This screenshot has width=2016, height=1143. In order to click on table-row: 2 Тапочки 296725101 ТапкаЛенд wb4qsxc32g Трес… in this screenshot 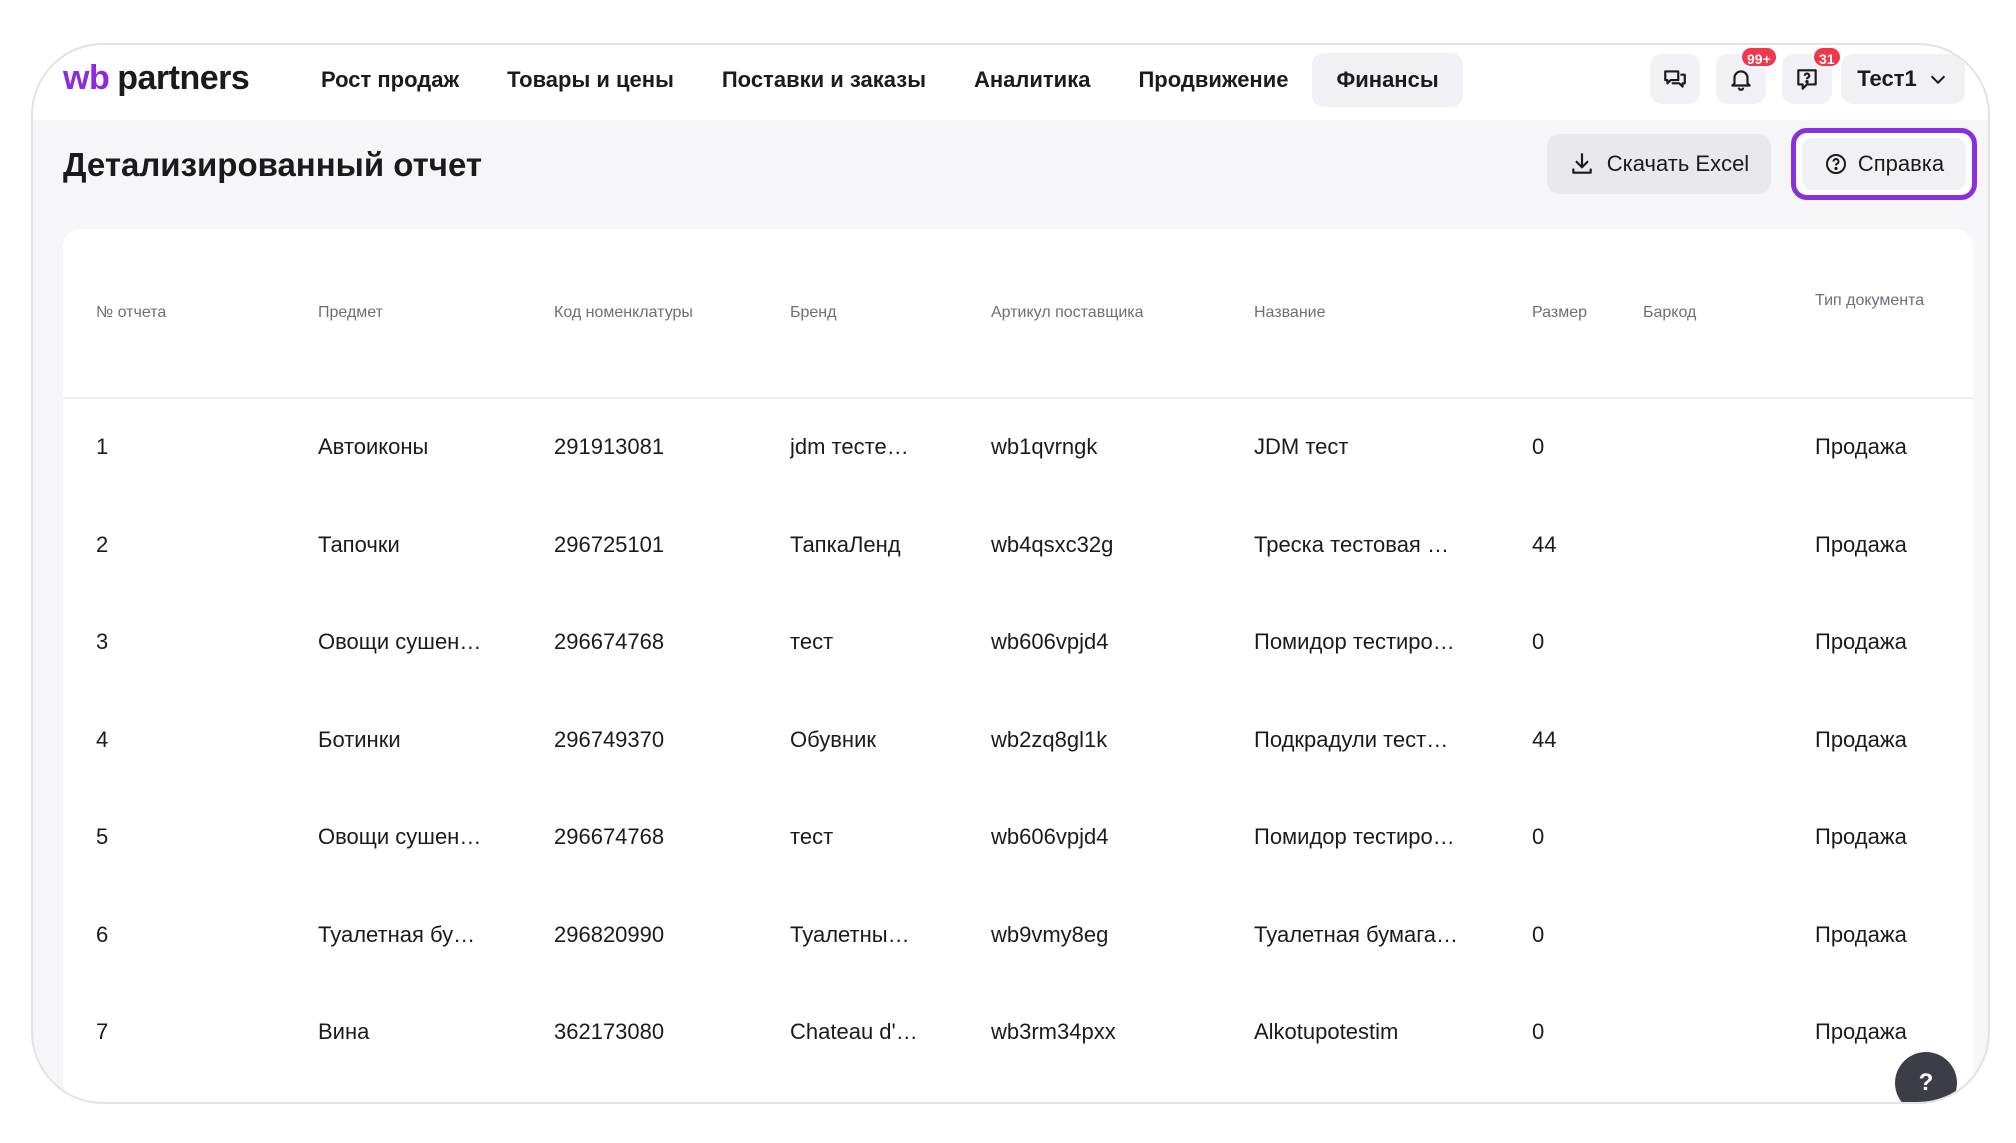, I will do `click(1018, 545)`.